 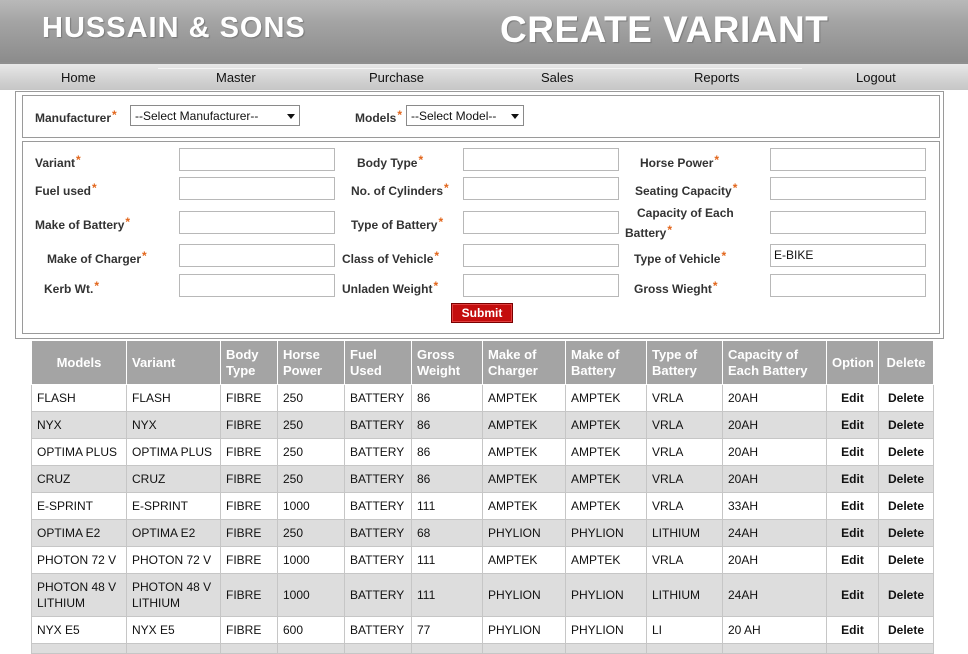 What do you see at coordinates (541, 285) in the screenshot?
I see `unladen-weight-input` at bounding box center [541, 285].